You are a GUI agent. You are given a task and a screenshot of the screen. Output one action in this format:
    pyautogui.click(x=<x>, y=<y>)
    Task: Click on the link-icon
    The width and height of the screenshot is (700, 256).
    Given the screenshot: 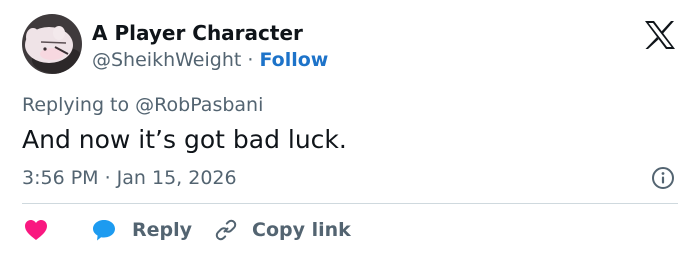 What is the action you would take?
    pyautogui.click(x=226, y=230)
    